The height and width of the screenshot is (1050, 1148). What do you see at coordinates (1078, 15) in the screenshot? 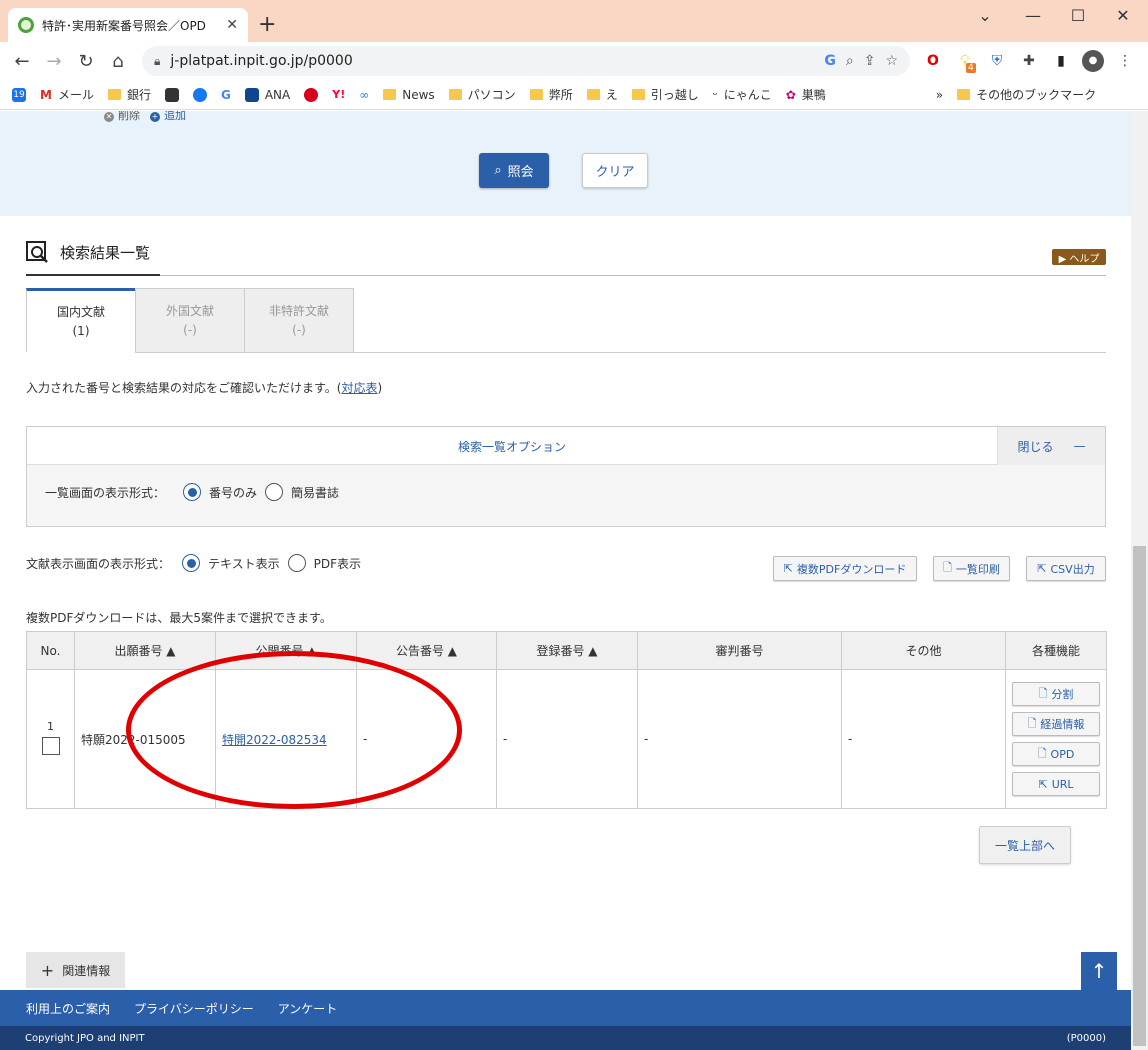
I see `maximize-icon: ☐` at bounding box center [1078, 15].